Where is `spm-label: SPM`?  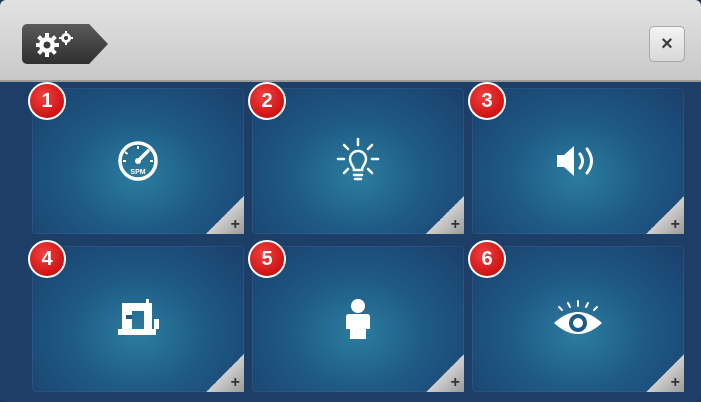 spm-label: SPM is located at coordinates (137, 172).